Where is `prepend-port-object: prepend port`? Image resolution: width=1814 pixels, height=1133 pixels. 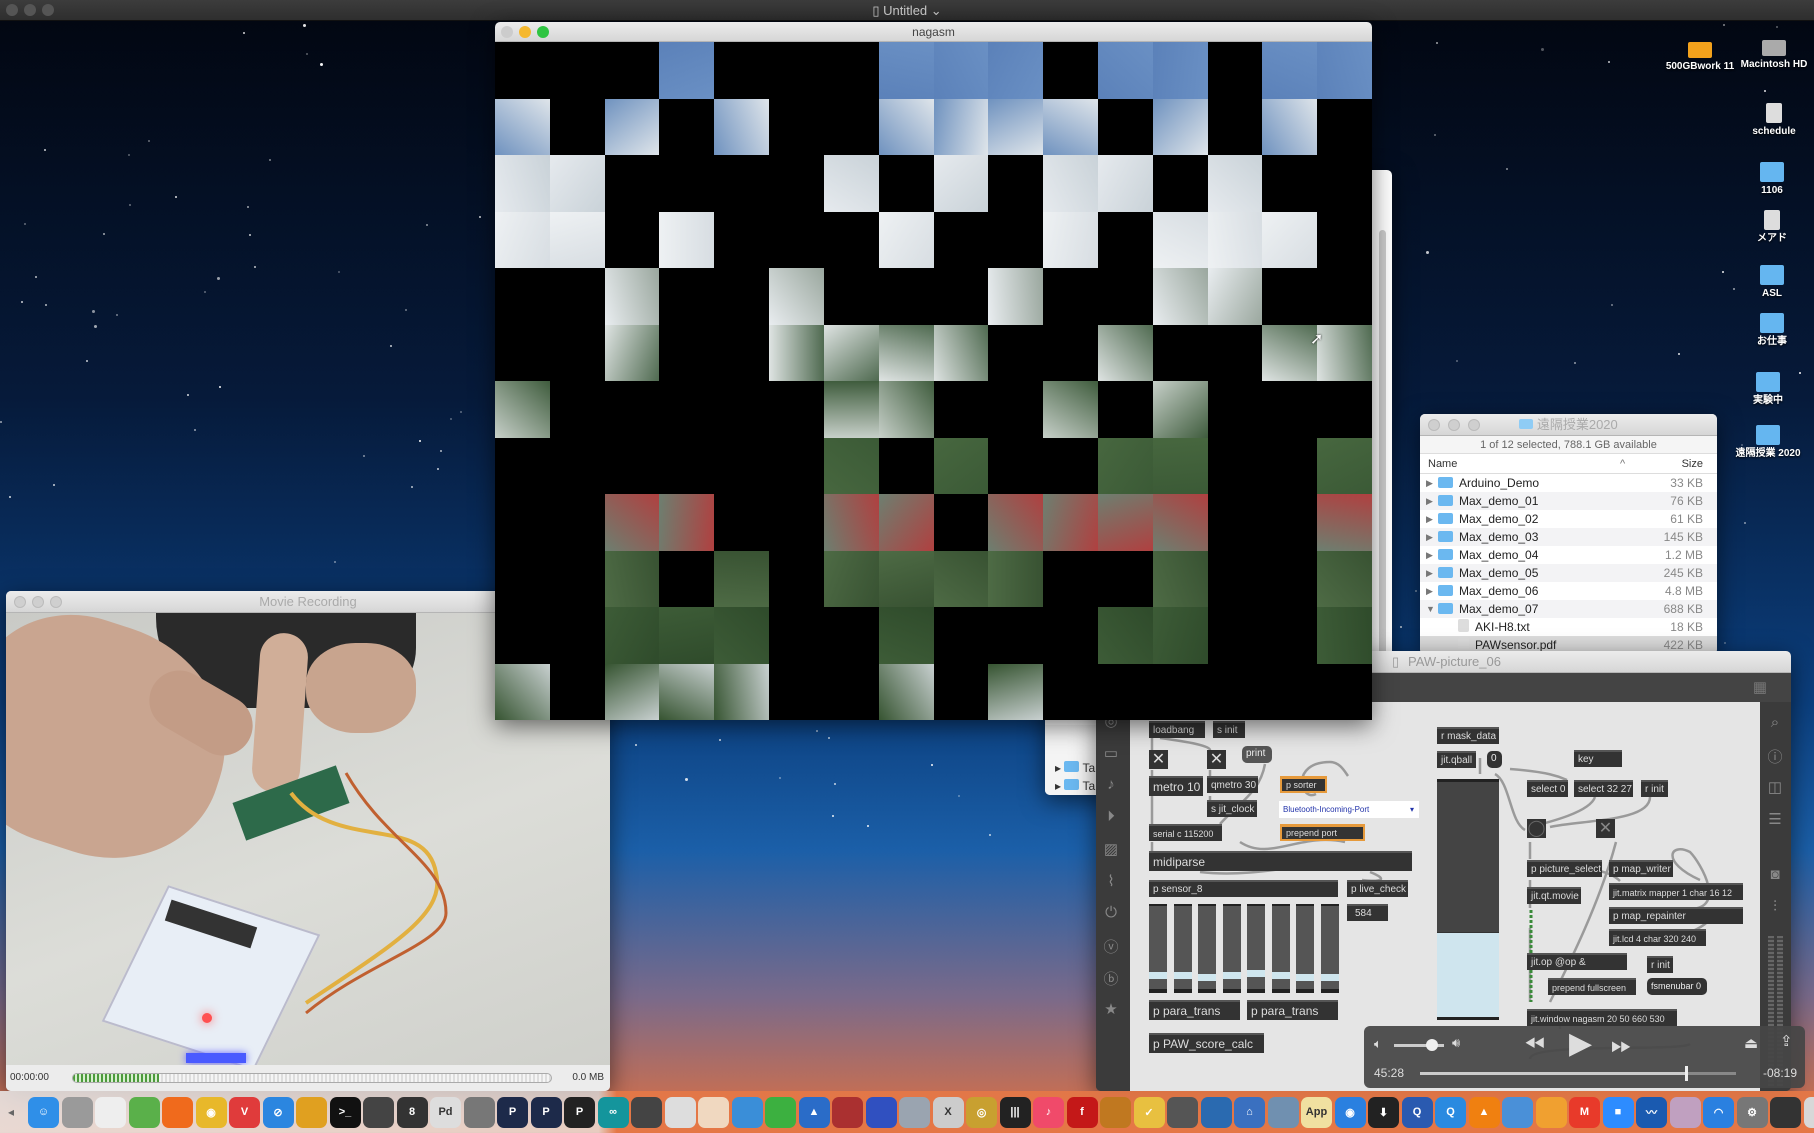 prepend-port-object: prepend port is located at coordinates (1322, 832).